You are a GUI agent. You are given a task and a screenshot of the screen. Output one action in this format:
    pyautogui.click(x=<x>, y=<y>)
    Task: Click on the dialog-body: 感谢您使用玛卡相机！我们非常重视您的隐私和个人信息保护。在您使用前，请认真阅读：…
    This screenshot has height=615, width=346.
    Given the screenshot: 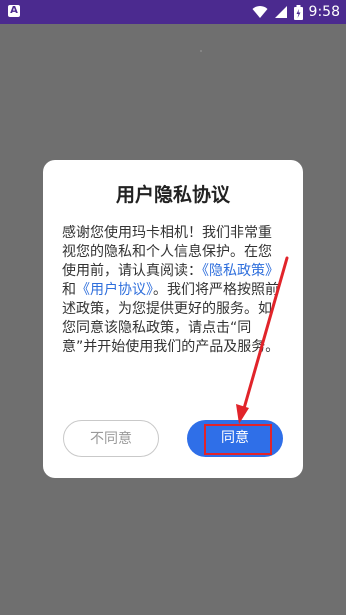 What is the action you would take?
    pyautogui.click(x=173, y=290)
    